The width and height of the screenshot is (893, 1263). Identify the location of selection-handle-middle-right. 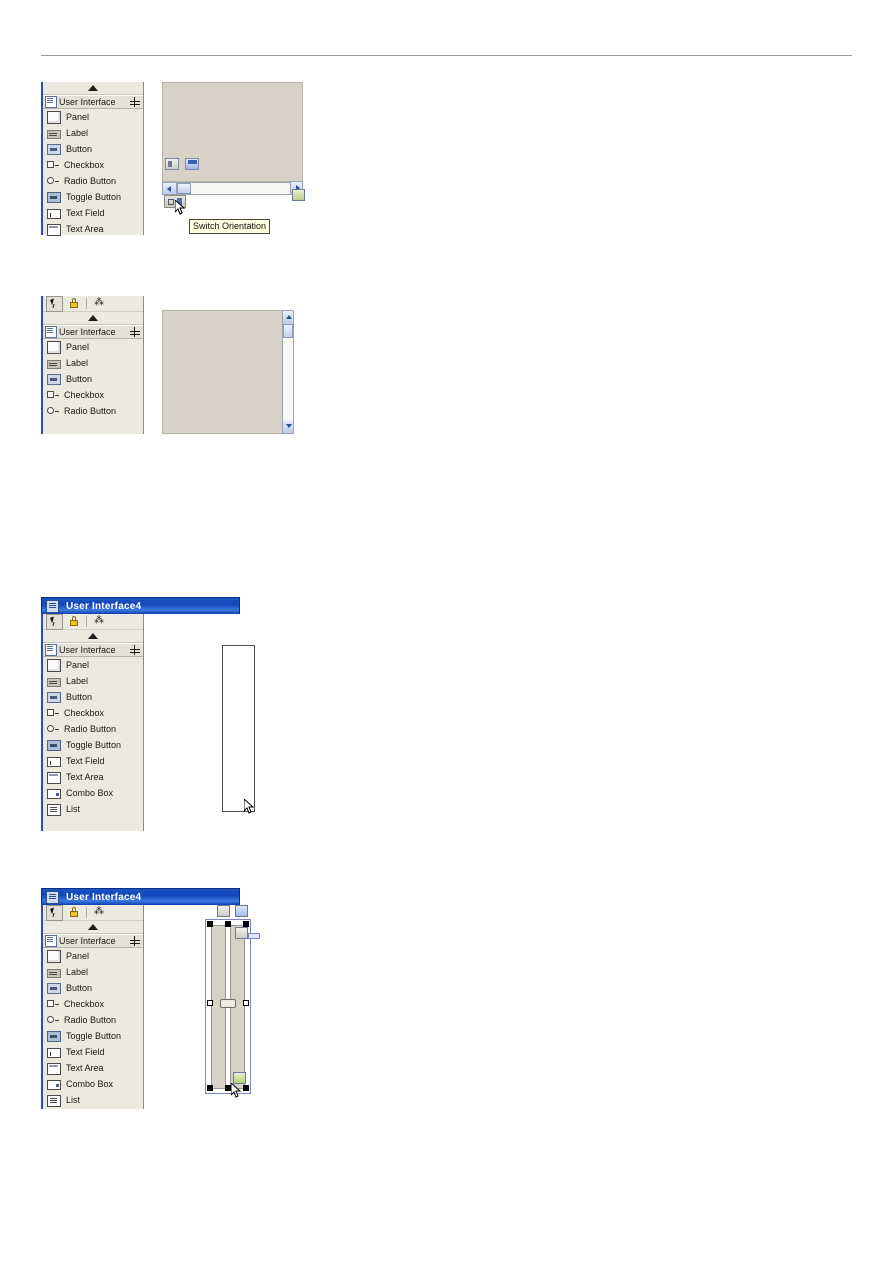
(246, 1003).